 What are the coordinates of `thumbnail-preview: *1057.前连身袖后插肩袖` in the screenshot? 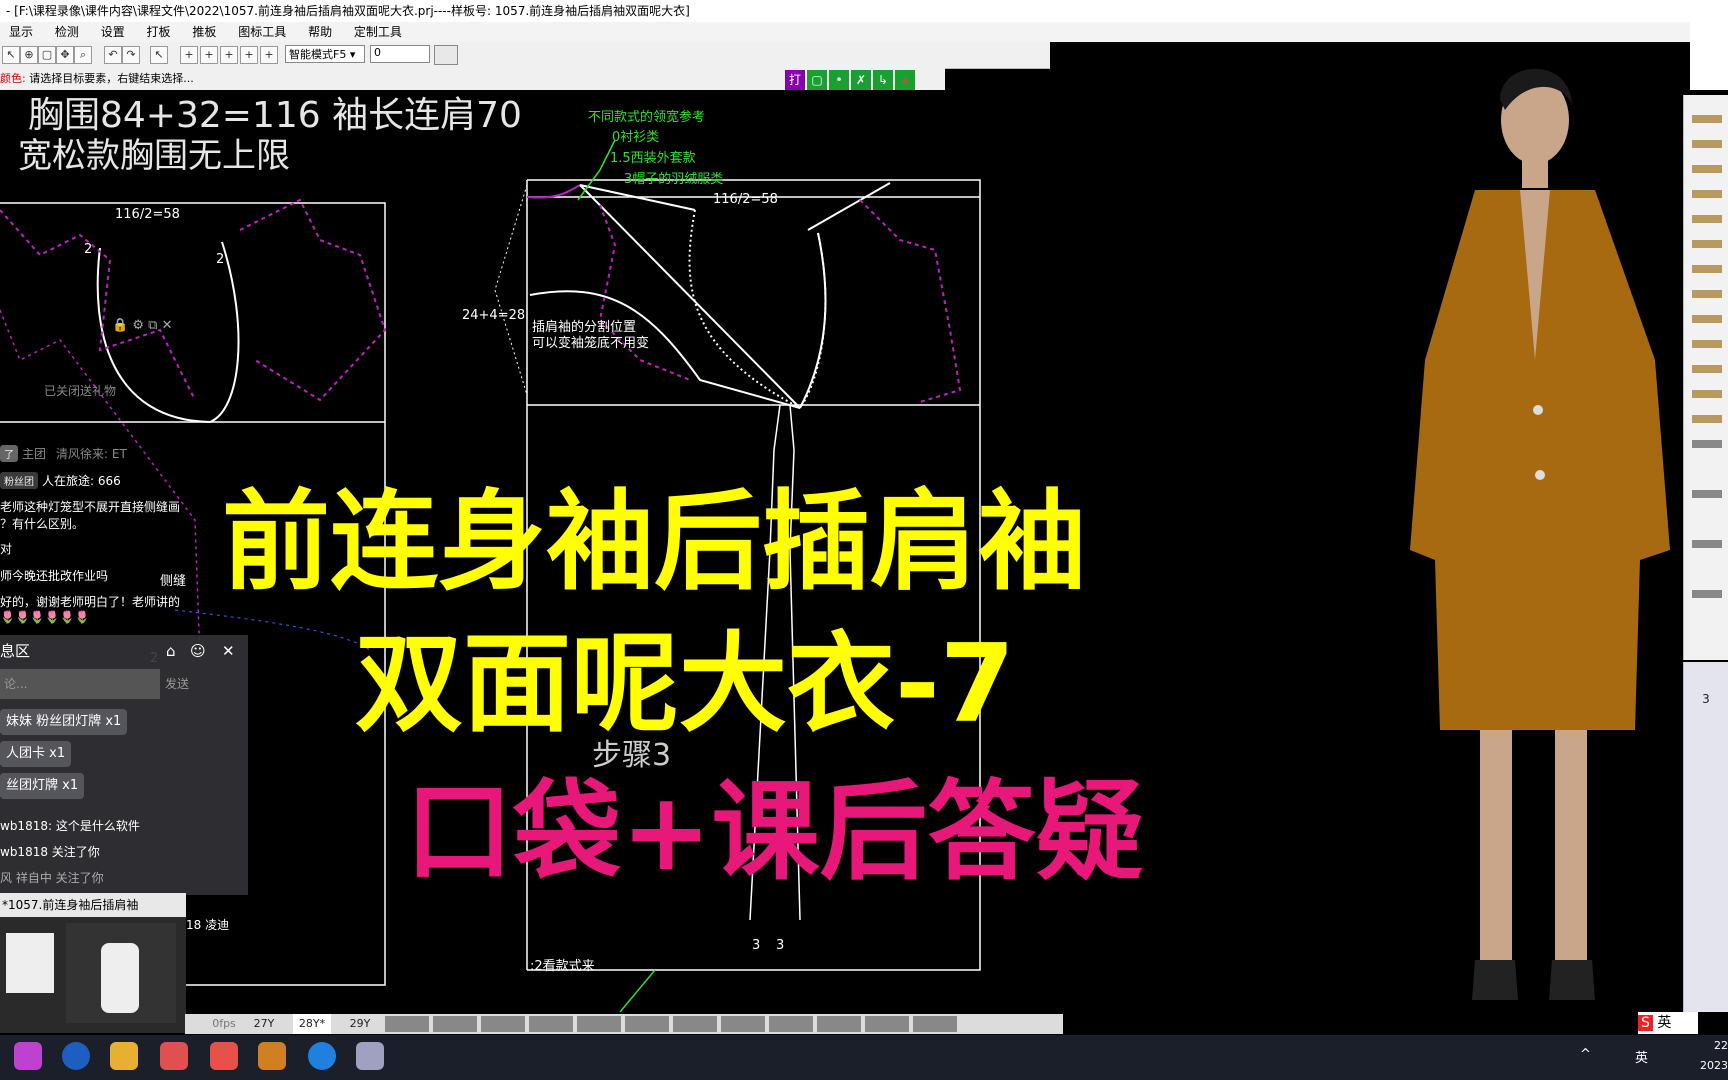 It's located at (93, 963).